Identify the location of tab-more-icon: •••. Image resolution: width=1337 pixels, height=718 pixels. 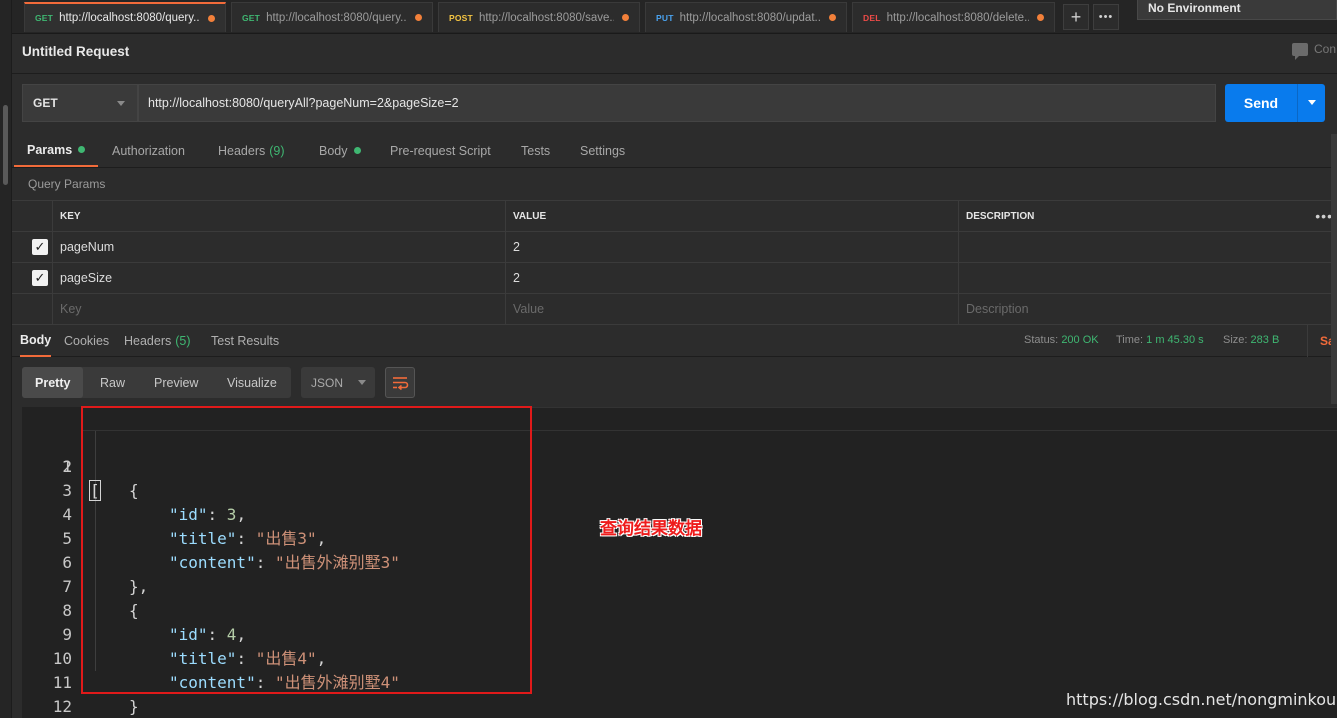
(1106, 17).